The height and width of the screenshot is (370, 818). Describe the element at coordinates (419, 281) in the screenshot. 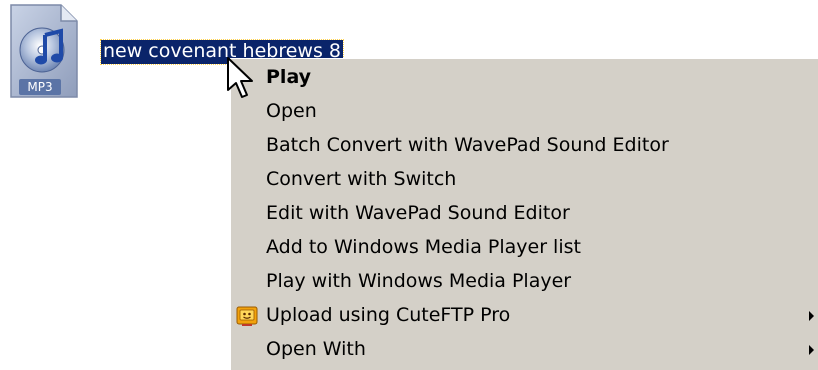

I see `menu-item-label: Play with Windows Media Player` at that location.